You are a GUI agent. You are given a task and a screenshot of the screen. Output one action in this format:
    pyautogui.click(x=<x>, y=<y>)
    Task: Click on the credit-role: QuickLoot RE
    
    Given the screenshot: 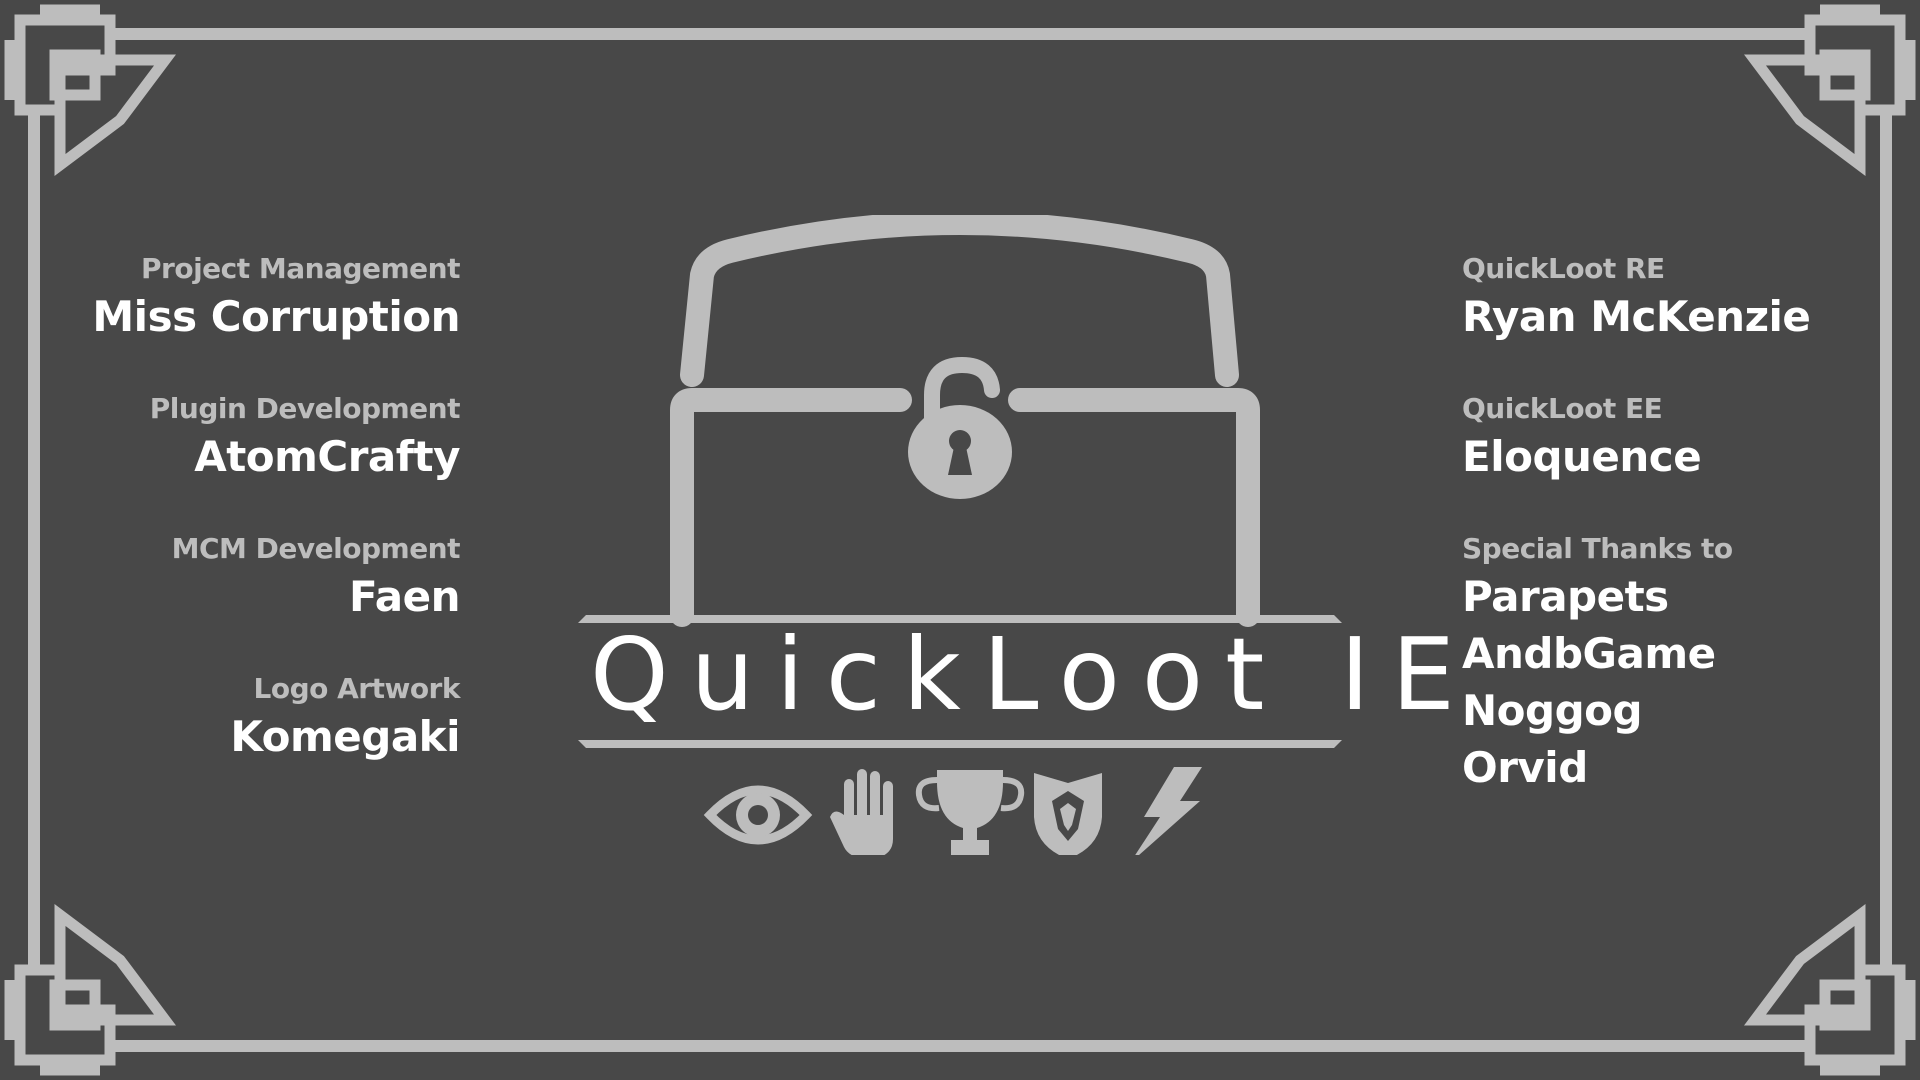 What is the action you would take?
    pyautogui.click(x=1563, y=268)
    